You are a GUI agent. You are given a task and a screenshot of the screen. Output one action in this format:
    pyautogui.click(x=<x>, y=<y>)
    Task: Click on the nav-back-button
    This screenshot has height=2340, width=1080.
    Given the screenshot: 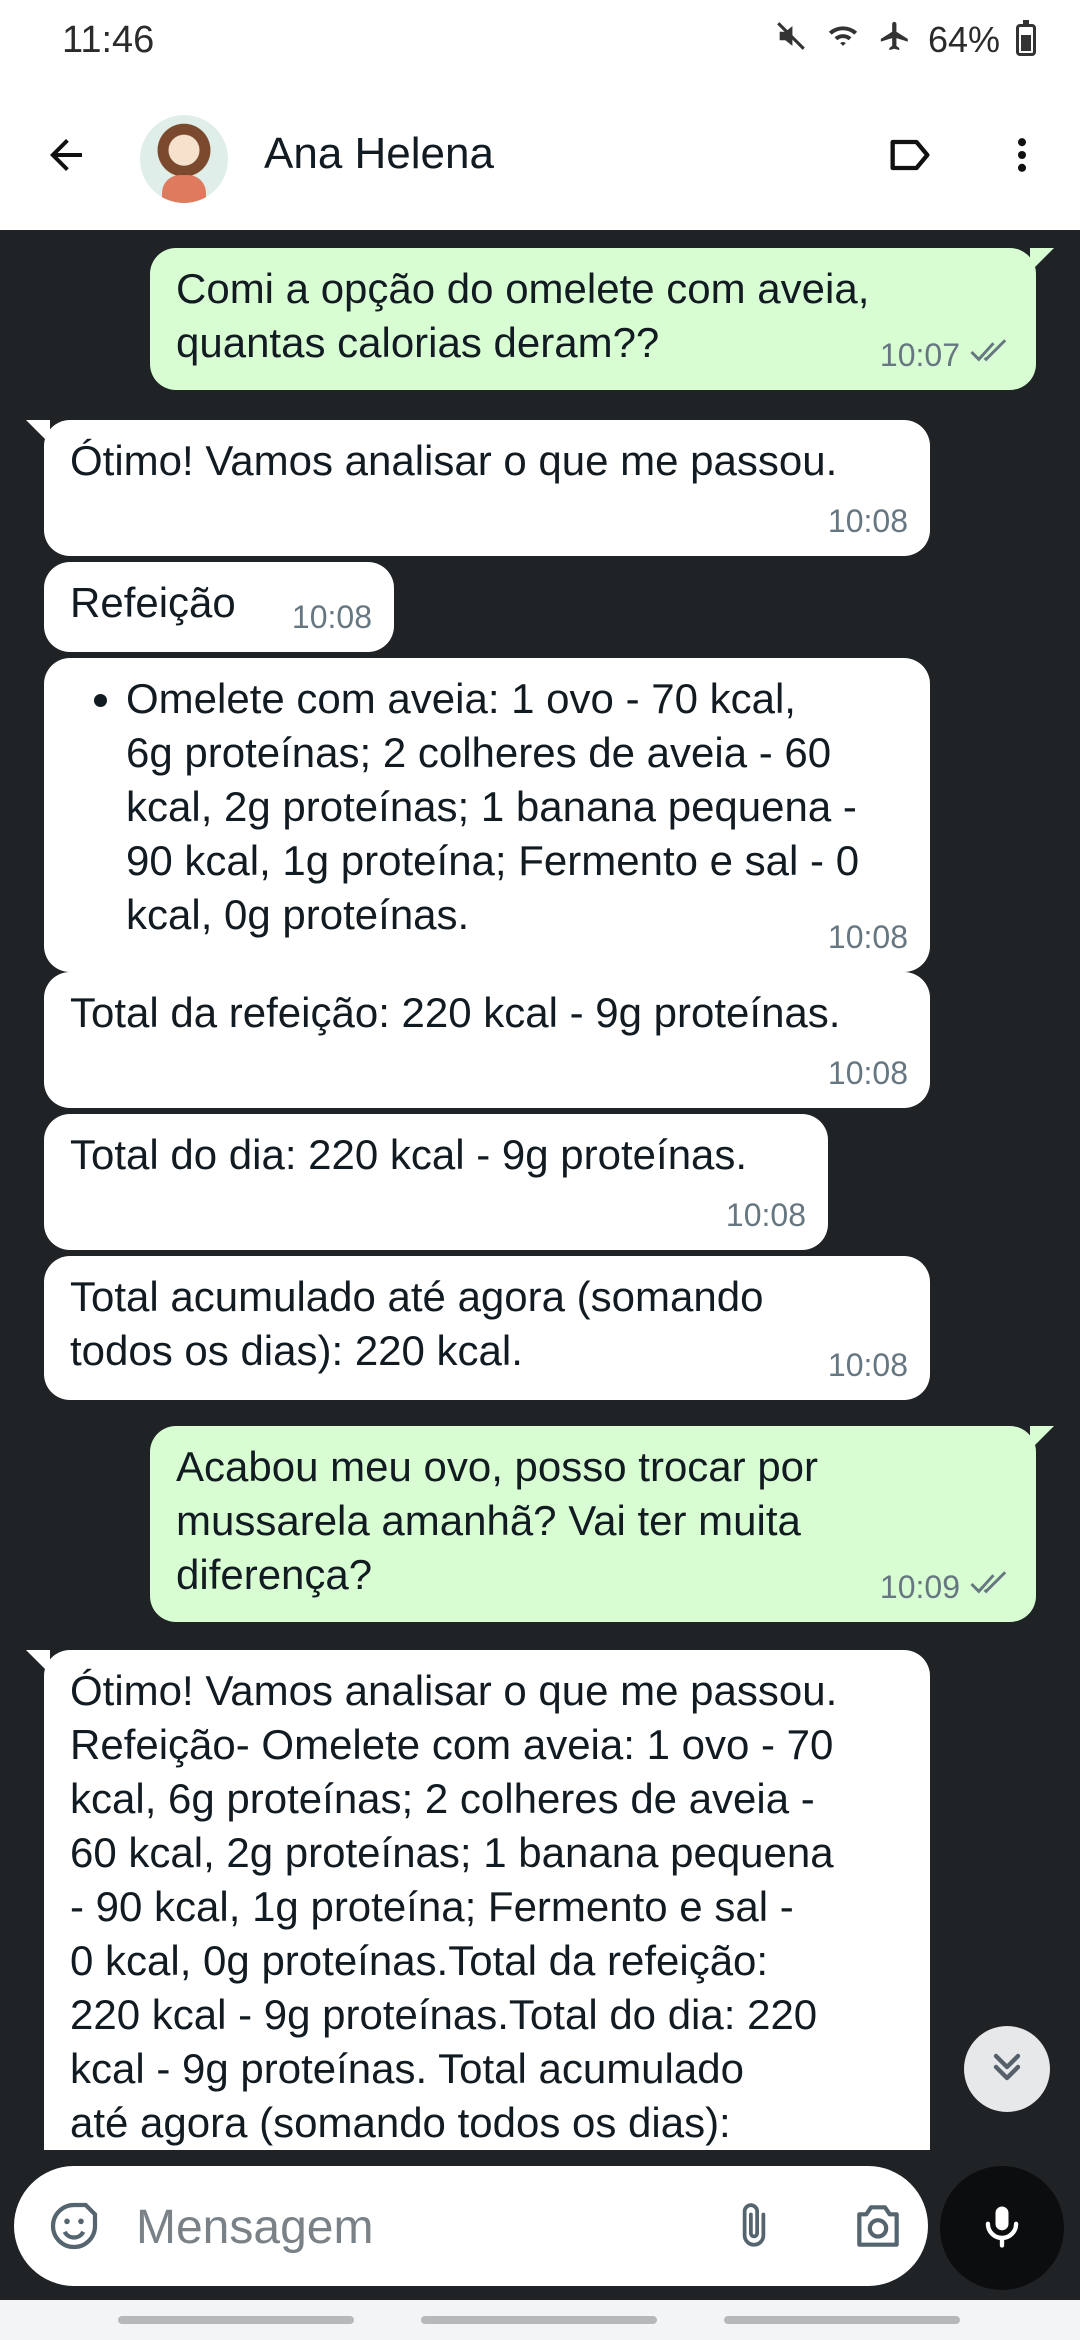 What is the action you would take?
    pyautogui.click(x=842, y=2320)
    